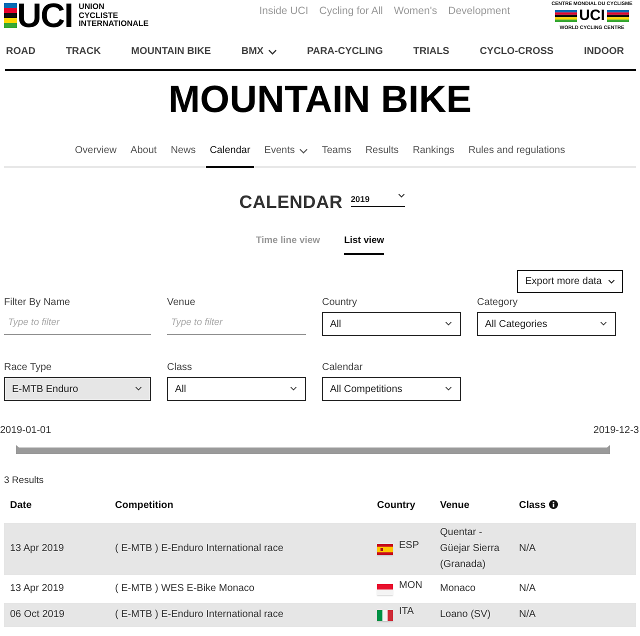 The height and width of the screenshot is (636, 640). What do you see at coordinates (183, 156) in the screenshot?
I see `section-tab: News` at bounding box center [183, 156].